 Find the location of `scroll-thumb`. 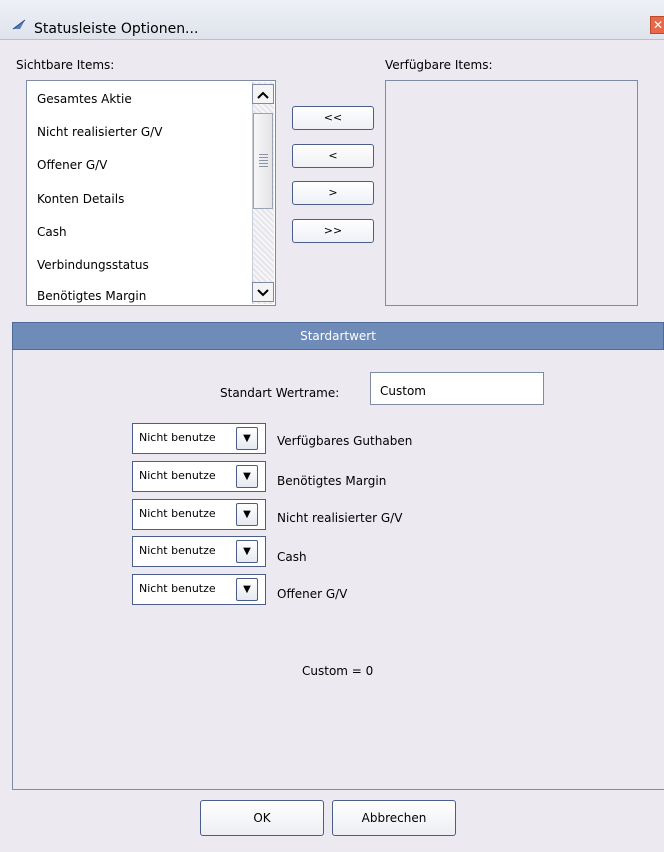

scroll-thumb is located at coordinates (263, 161).